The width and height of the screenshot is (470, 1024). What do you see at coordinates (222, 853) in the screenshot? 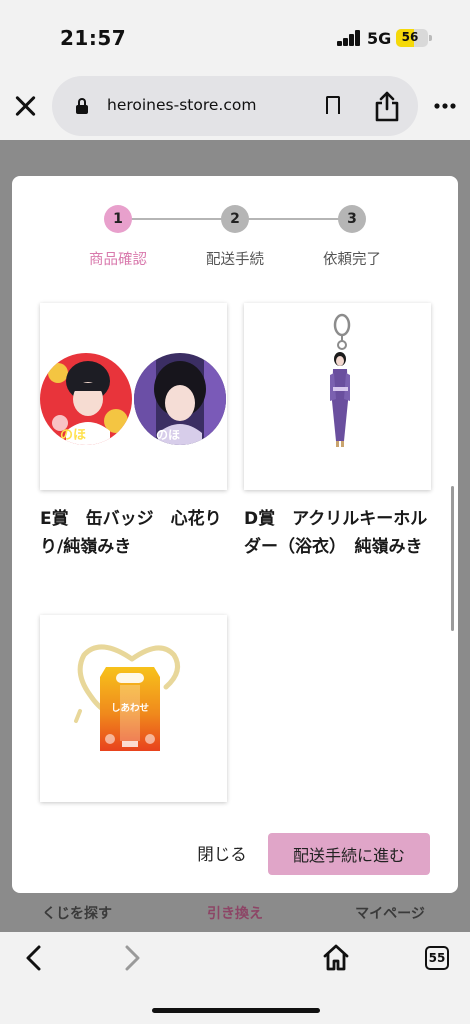
I see `close-button: 閉じる` at bounding box center [222, 853].